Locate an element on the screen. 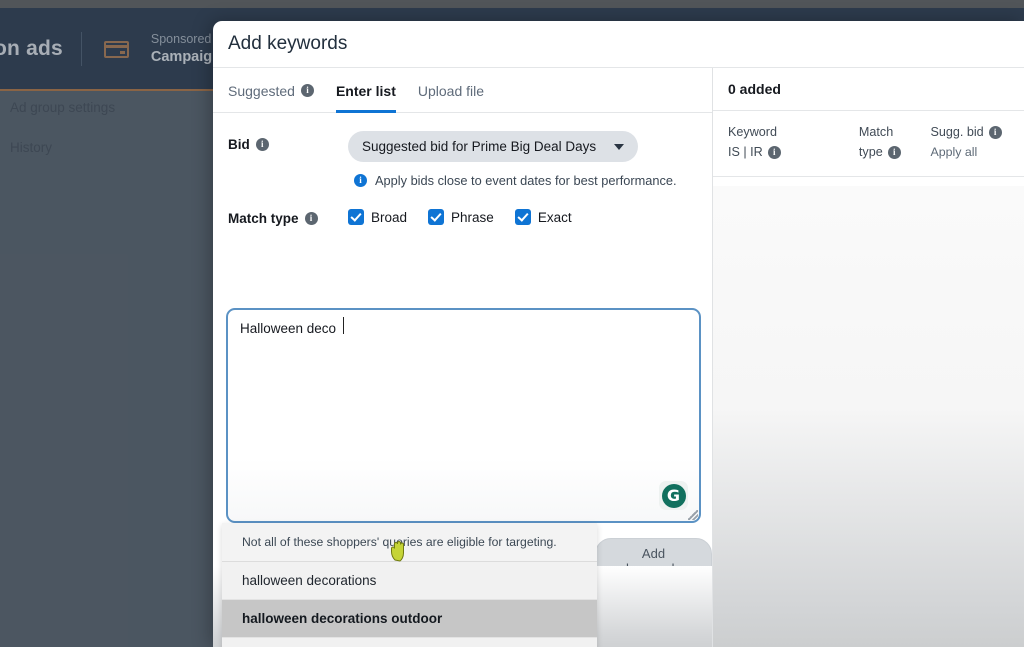 The width and height of the screenshot is (1024, 647). modal-tabs: Suggested i Enter list Upload file is located at coordinates (462, 90).